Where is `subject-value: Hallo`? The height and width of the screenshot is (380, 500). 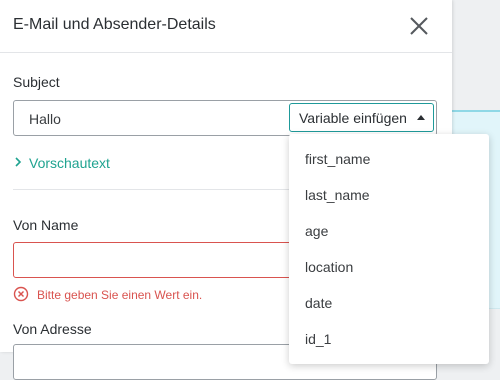
subject-value: Hallo is located at coordinates (45, 119).